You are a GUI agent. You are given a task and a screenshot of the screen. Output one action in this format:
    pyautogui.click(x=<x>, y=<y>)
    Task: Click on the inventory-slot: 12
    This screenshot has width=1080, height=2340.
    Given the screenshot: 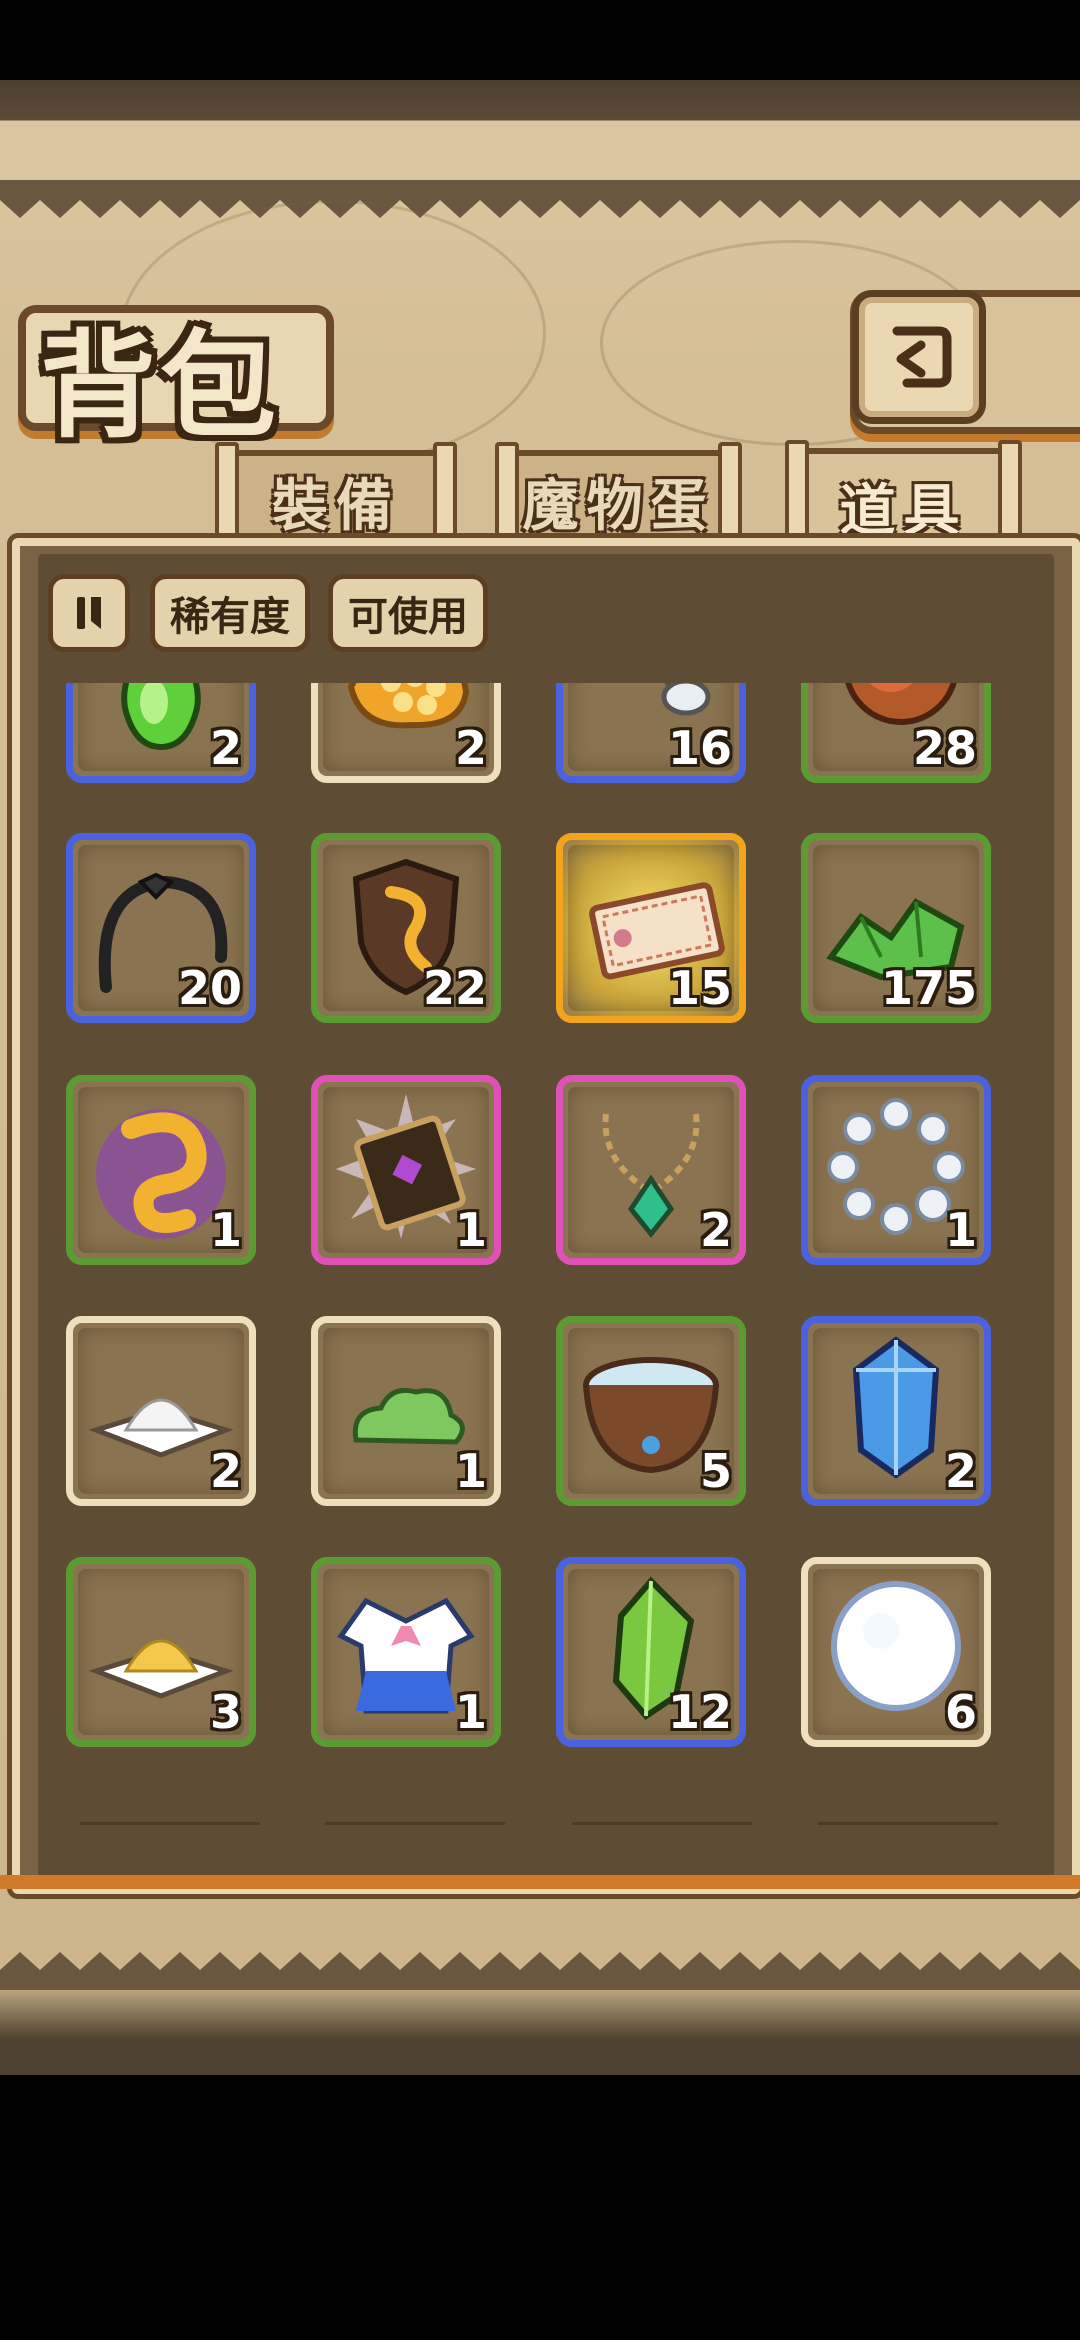 What is the action you would take?
    pyautogui.click(x=651, y=1652)
    